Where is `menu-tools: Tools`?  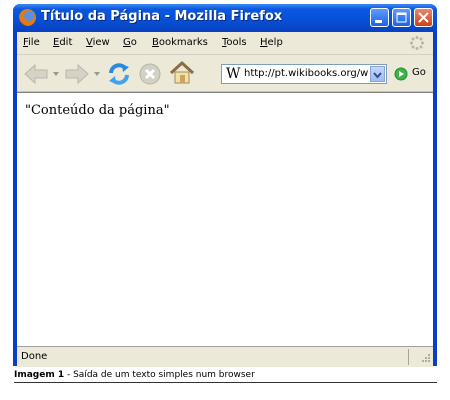
menu-tools: Tools is located at coordinates (234, 42).